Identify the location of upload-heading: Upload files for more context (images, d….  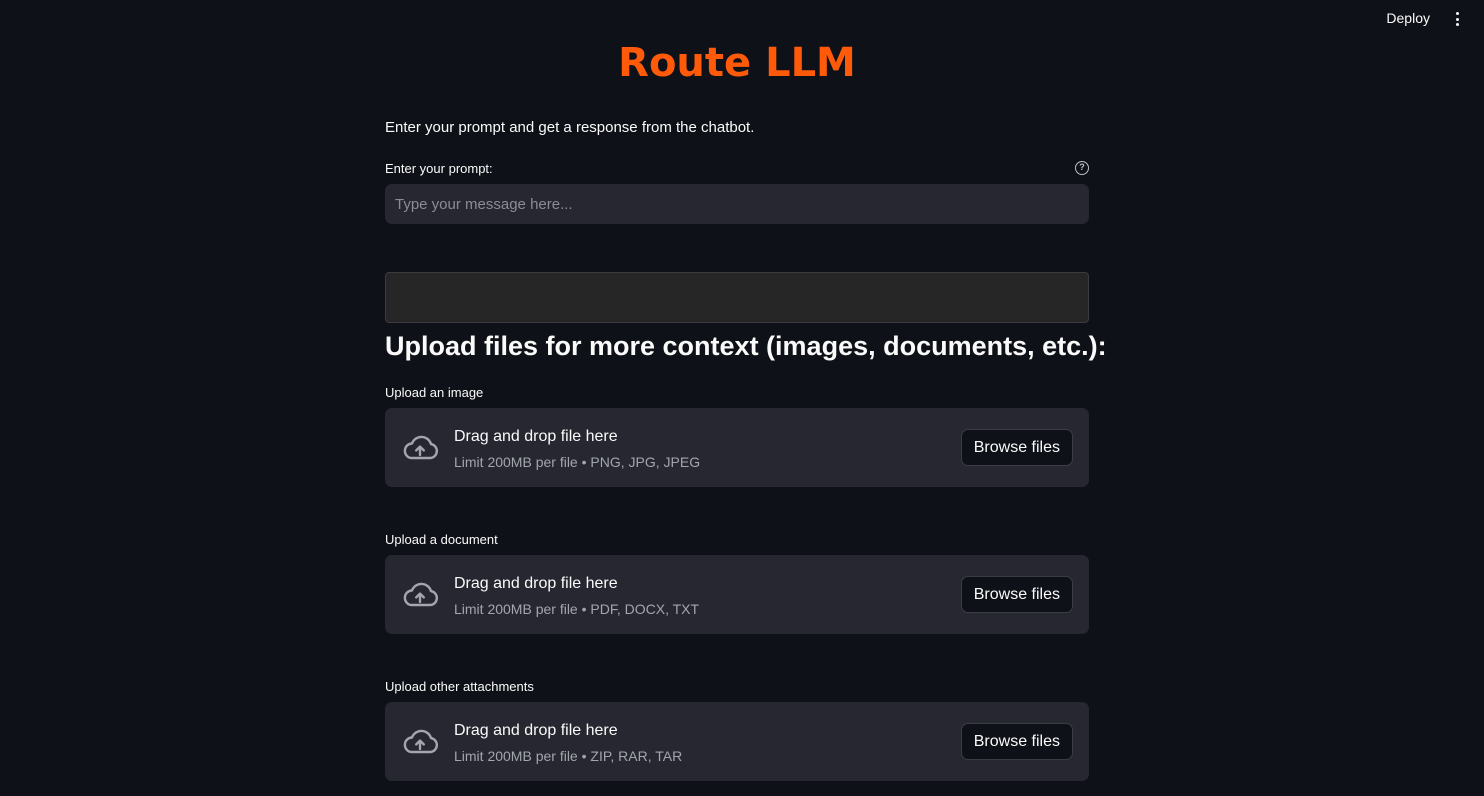
(746, 346).